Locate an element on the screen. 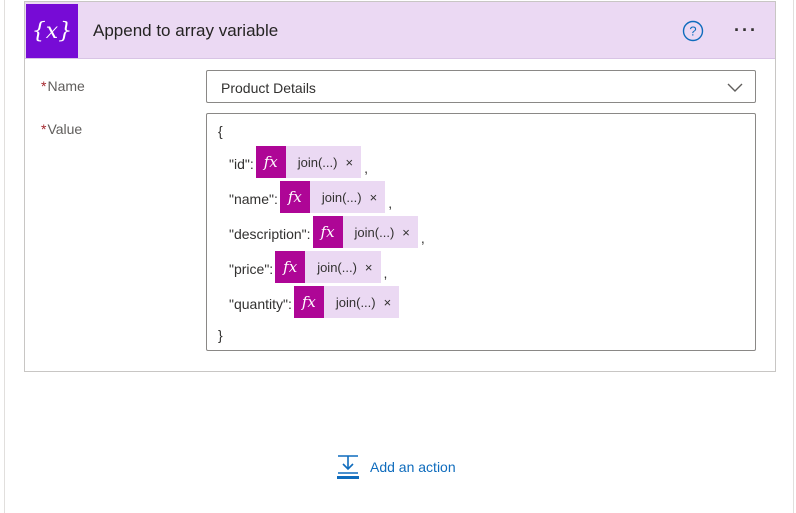 This screenshot has height=513, width=796. open-brace: { is located at coordinates (220, 131).